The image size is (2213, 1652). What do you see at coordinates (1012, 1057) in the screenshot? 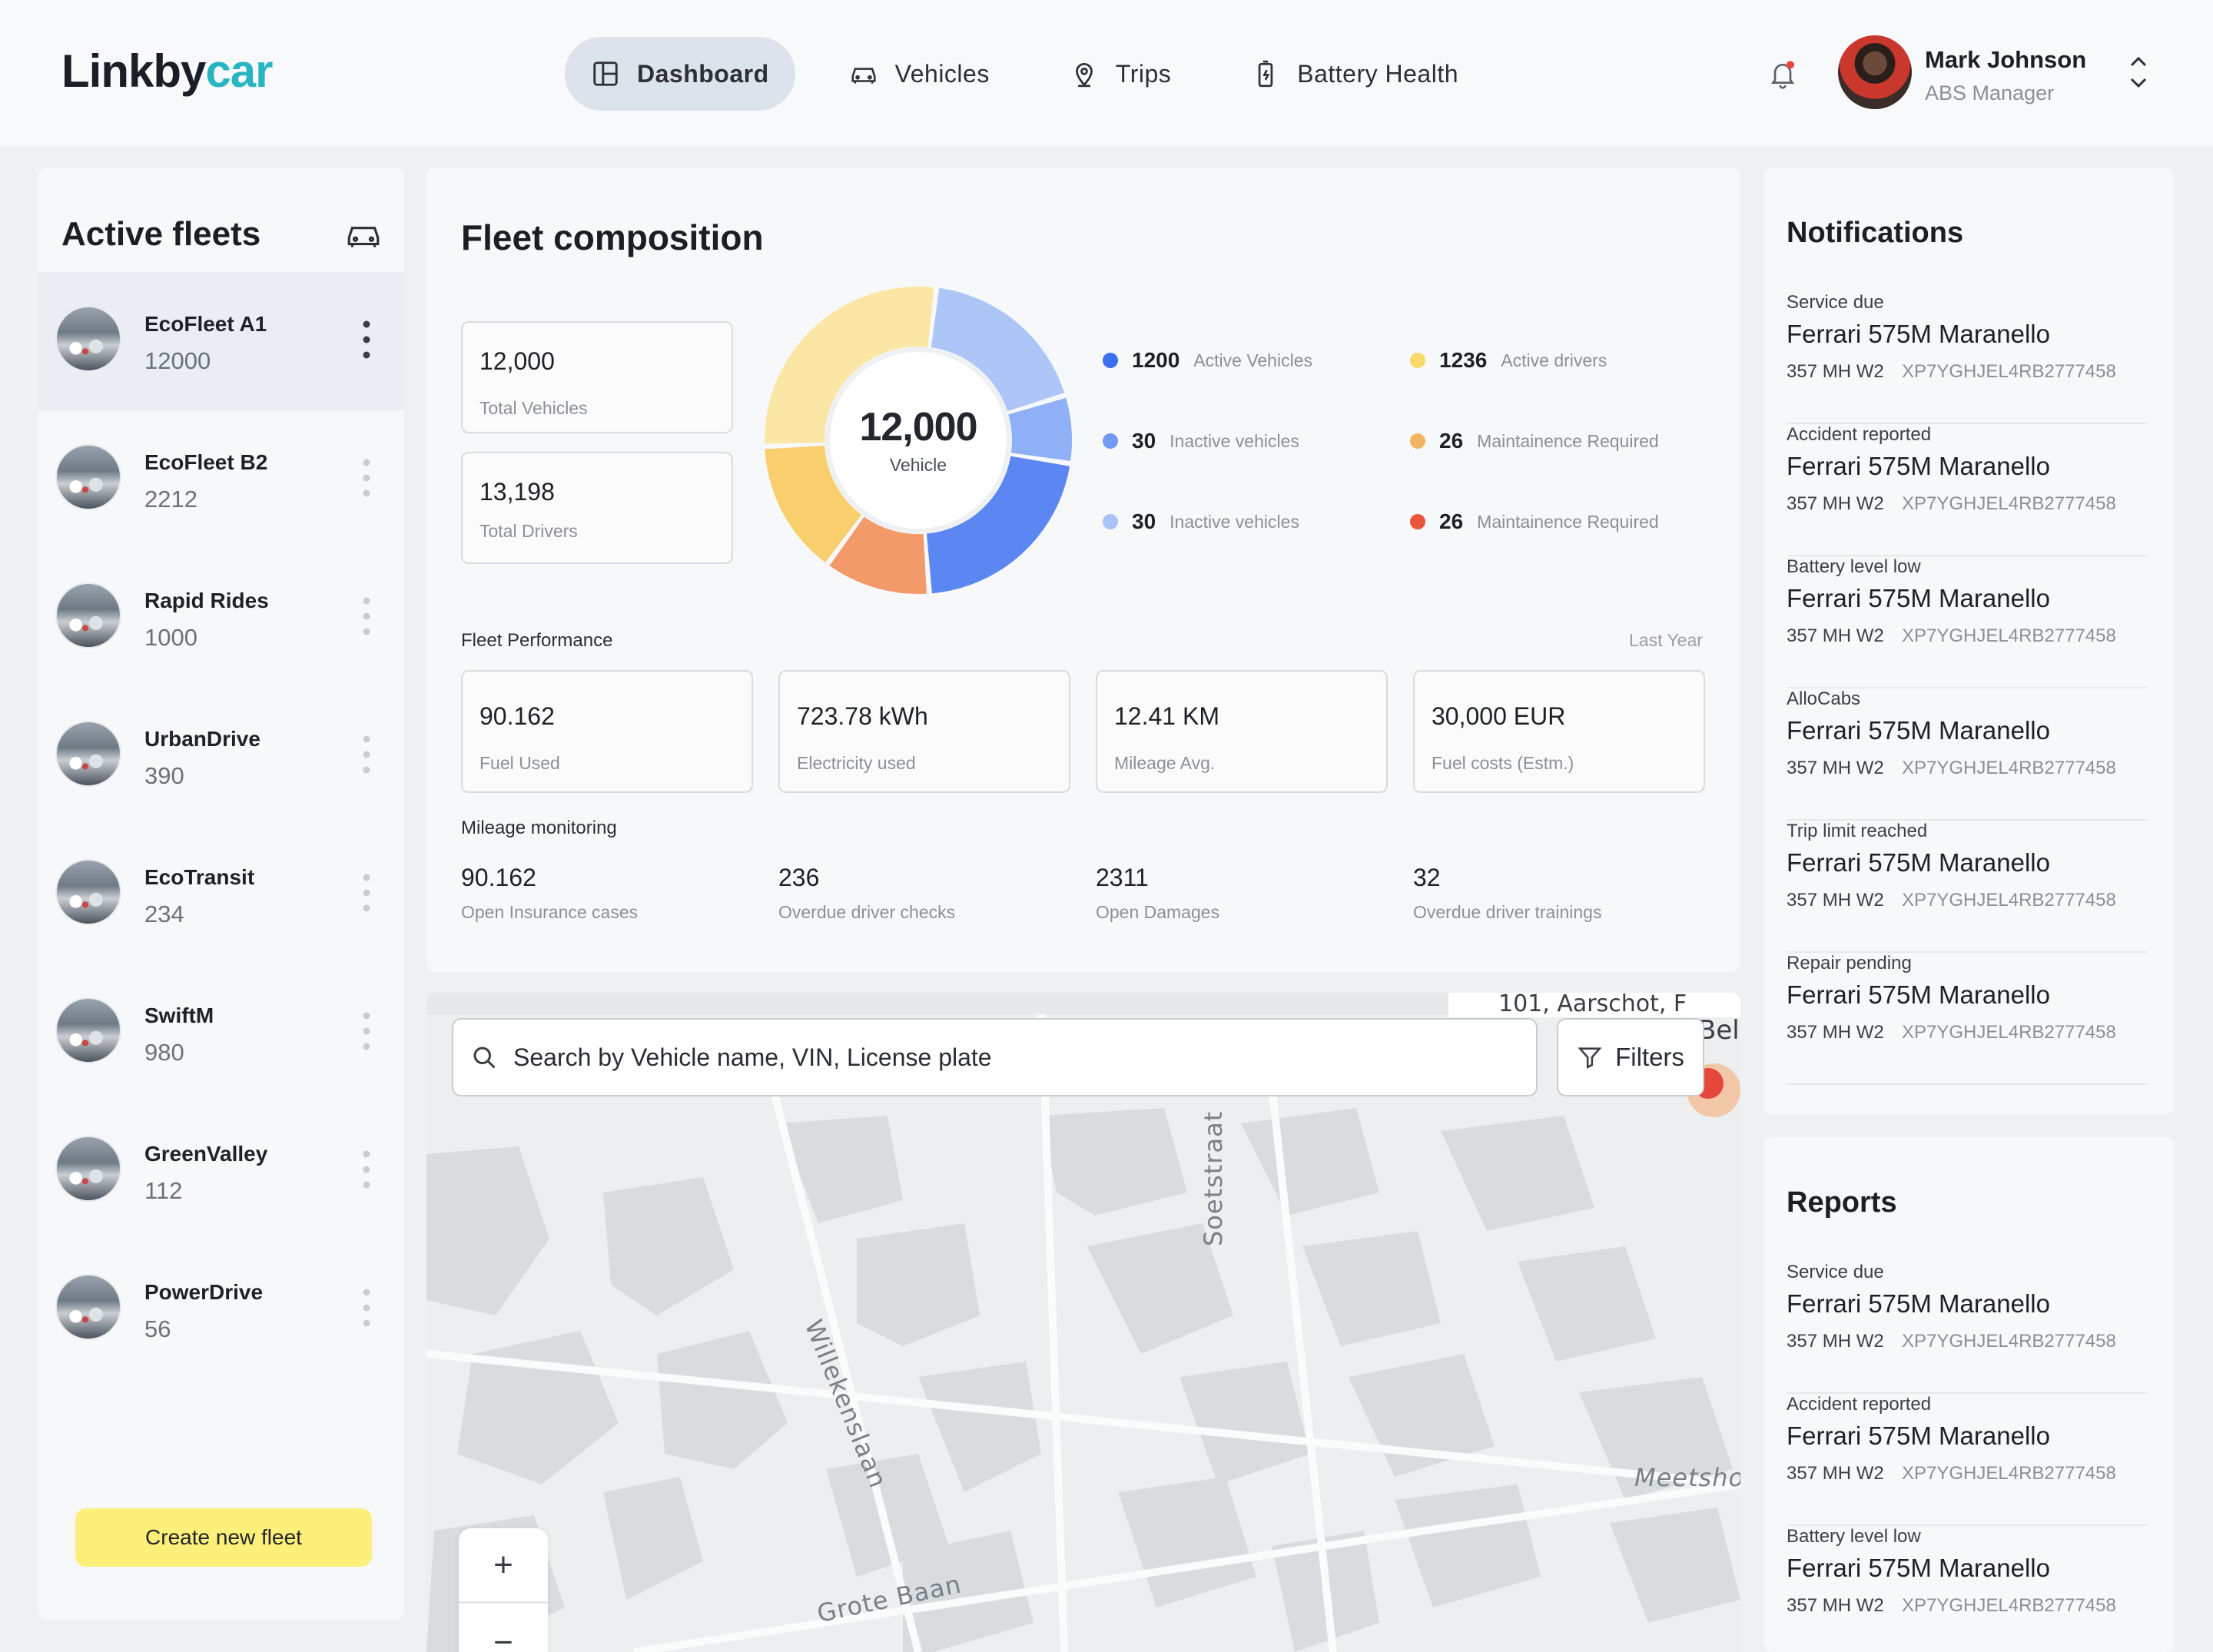
I see `vehicle-search-input` at bounding box center [1012, 1057].